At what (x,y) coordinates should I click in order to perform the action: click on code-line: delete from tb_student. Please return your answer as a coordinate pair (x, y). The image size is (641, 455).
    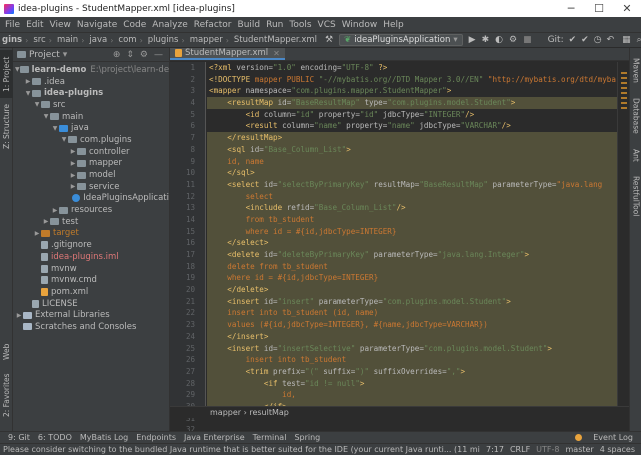
    Looking at the image, I should click on (412, 266).